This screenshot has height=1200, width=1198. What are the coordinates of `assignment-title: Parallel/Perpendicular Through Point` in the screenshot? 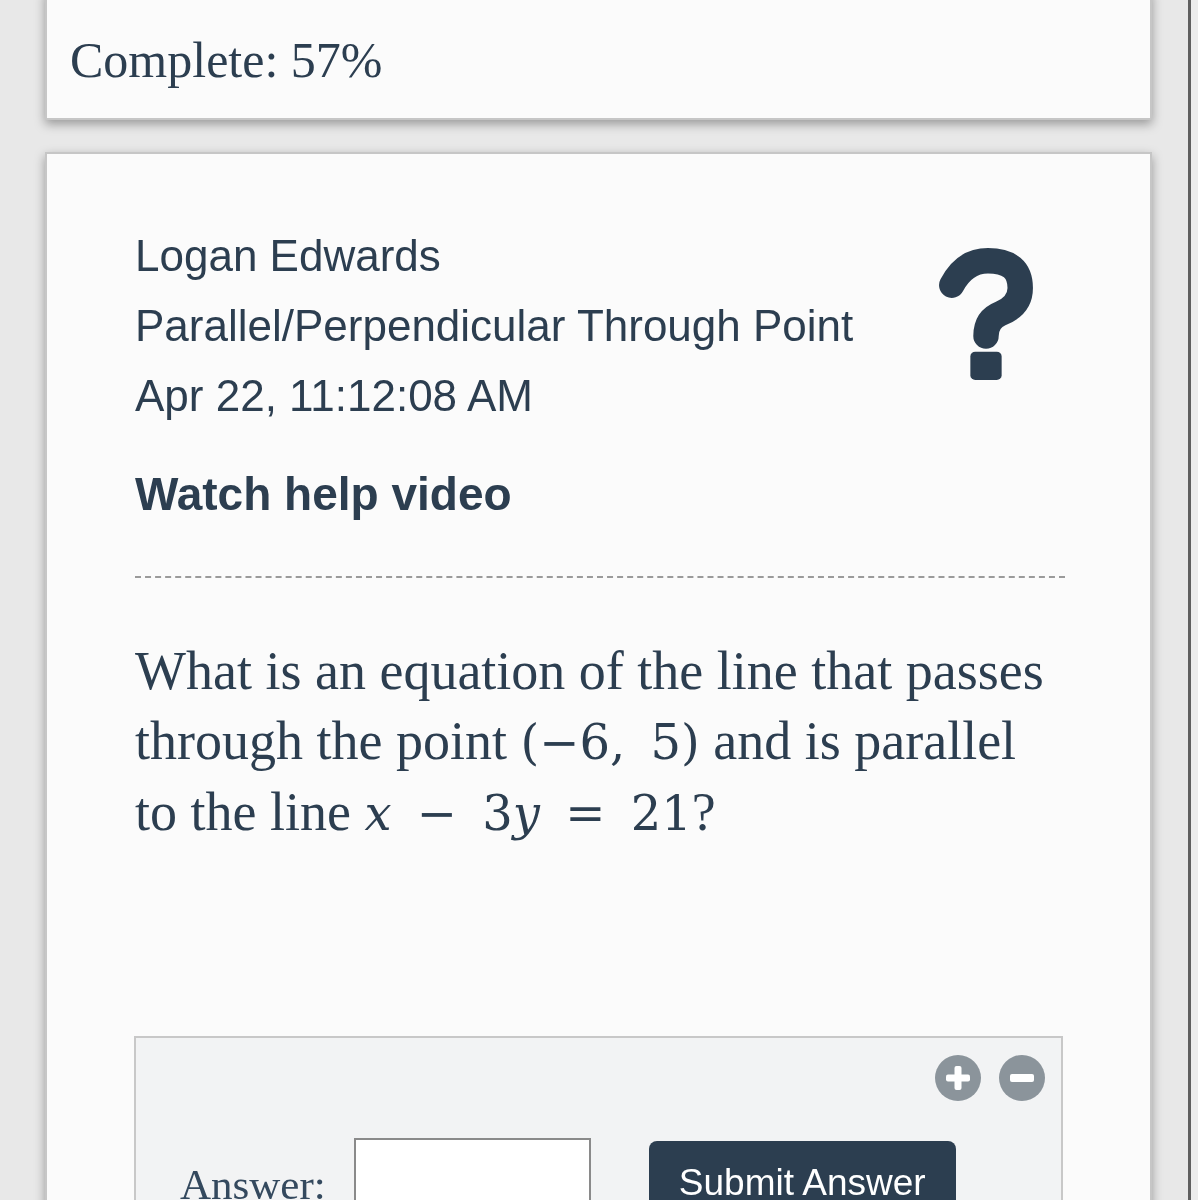 It's located at (494, 326).